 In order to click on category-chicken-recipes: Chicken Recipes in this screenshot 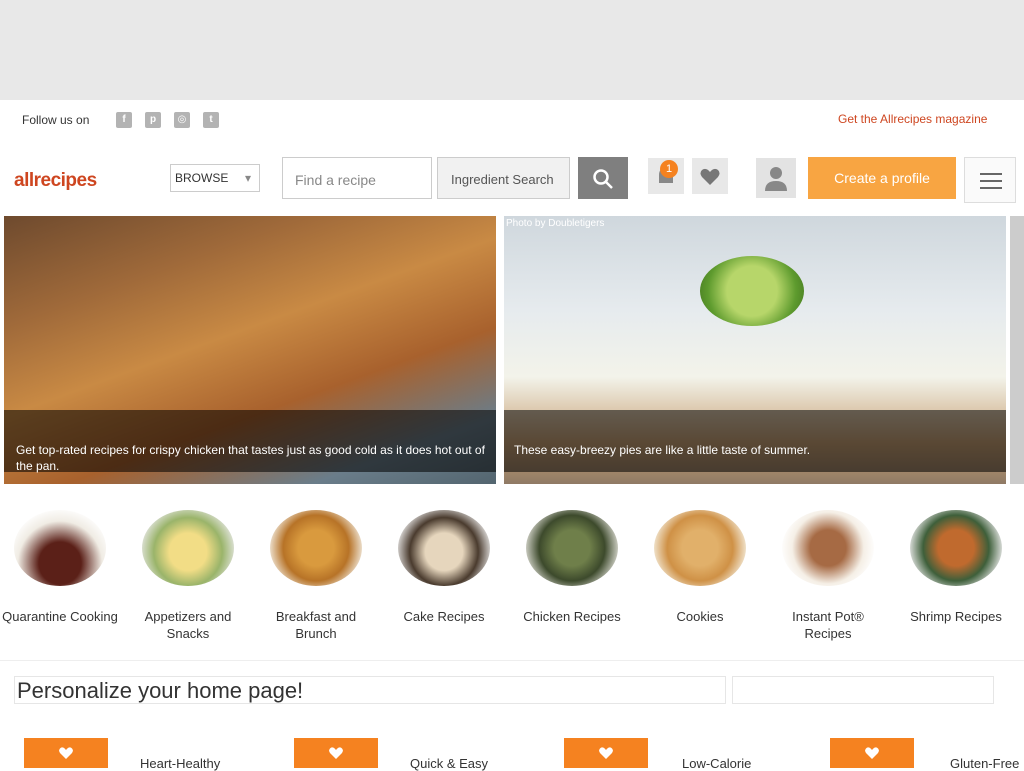, I will do `click(576, 574)`.